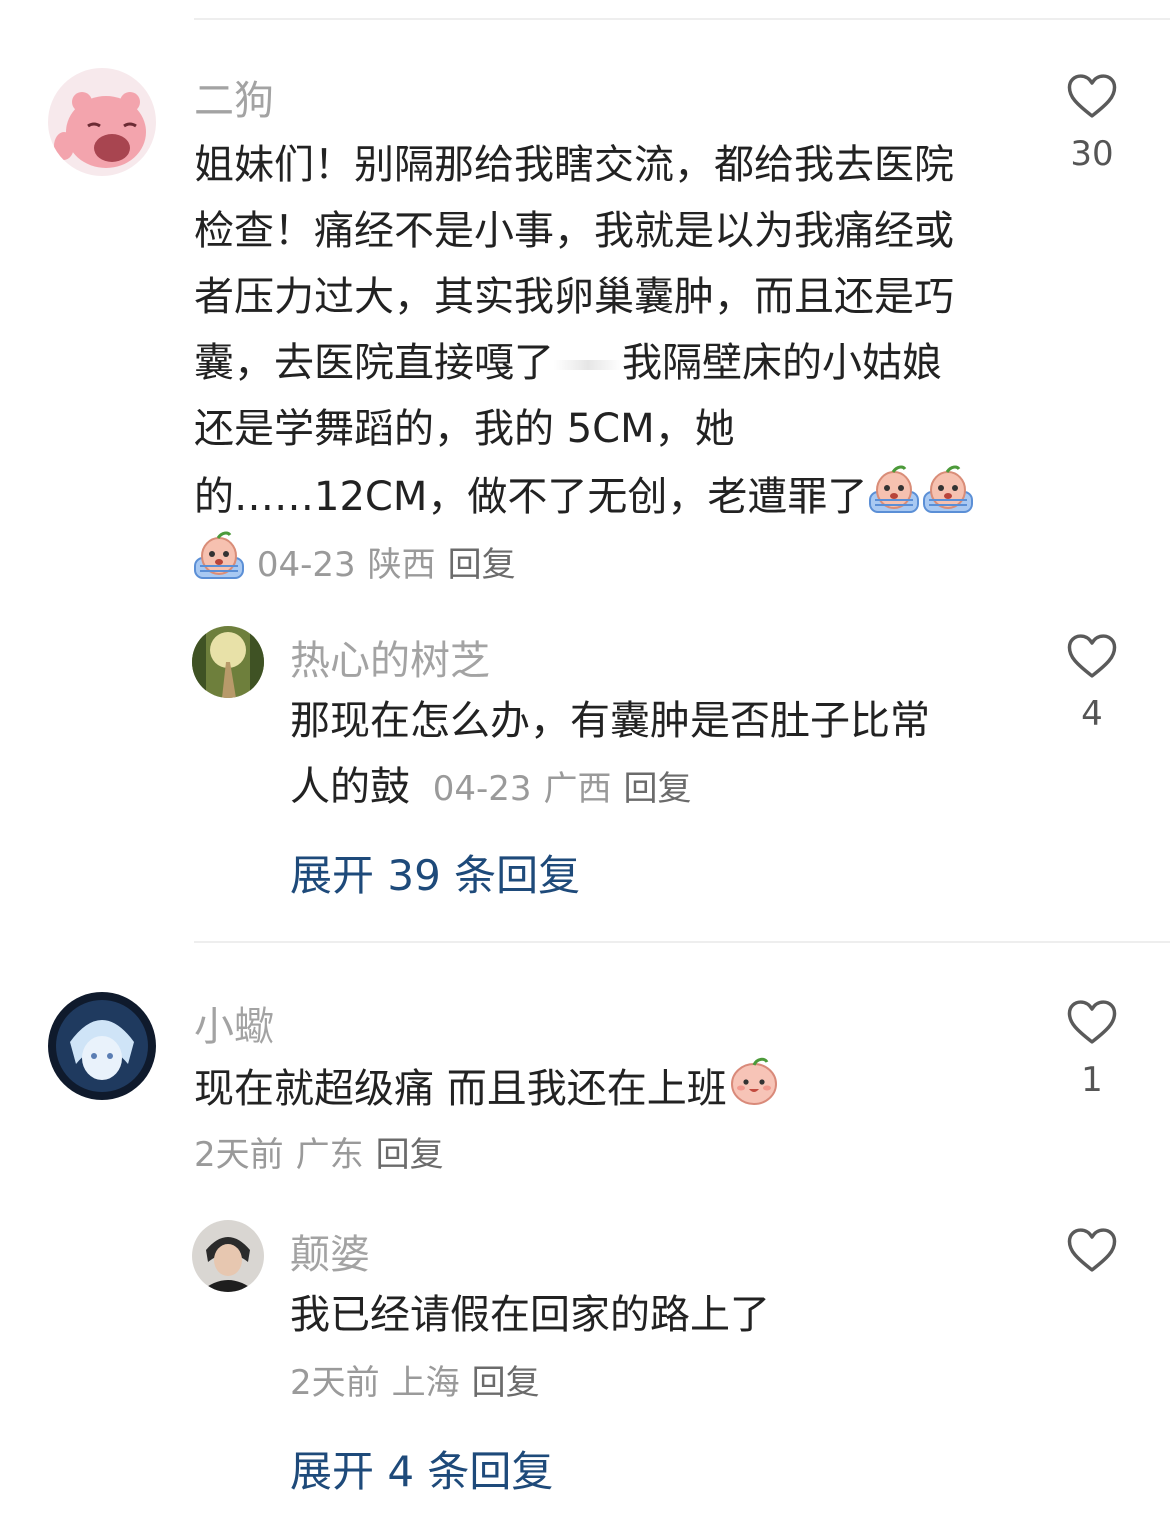 This screenshot has height=1523, width=1170. Describe the element at coordinates (682, 942) in the screenshot. I see `comment-divider` at that location.